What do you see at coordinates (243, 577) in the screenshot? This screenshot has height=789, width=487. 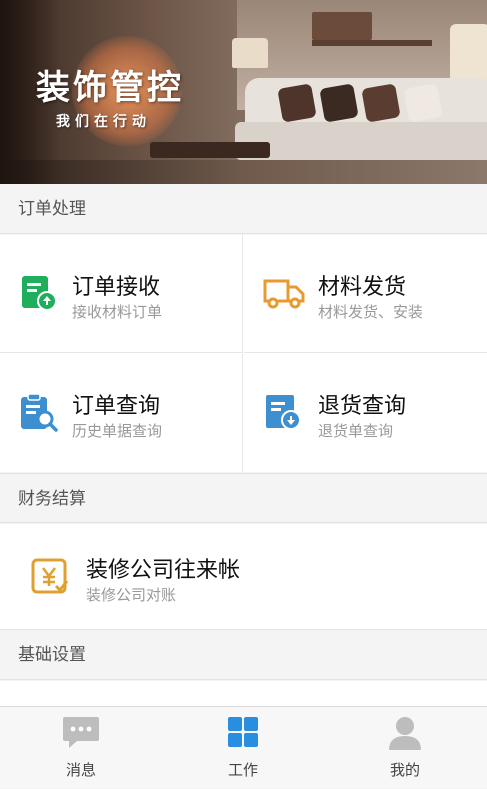 I see `menu-item-company-accounts: 装修公司往来帐 装修公司对账` at bounding box center [243, 577].